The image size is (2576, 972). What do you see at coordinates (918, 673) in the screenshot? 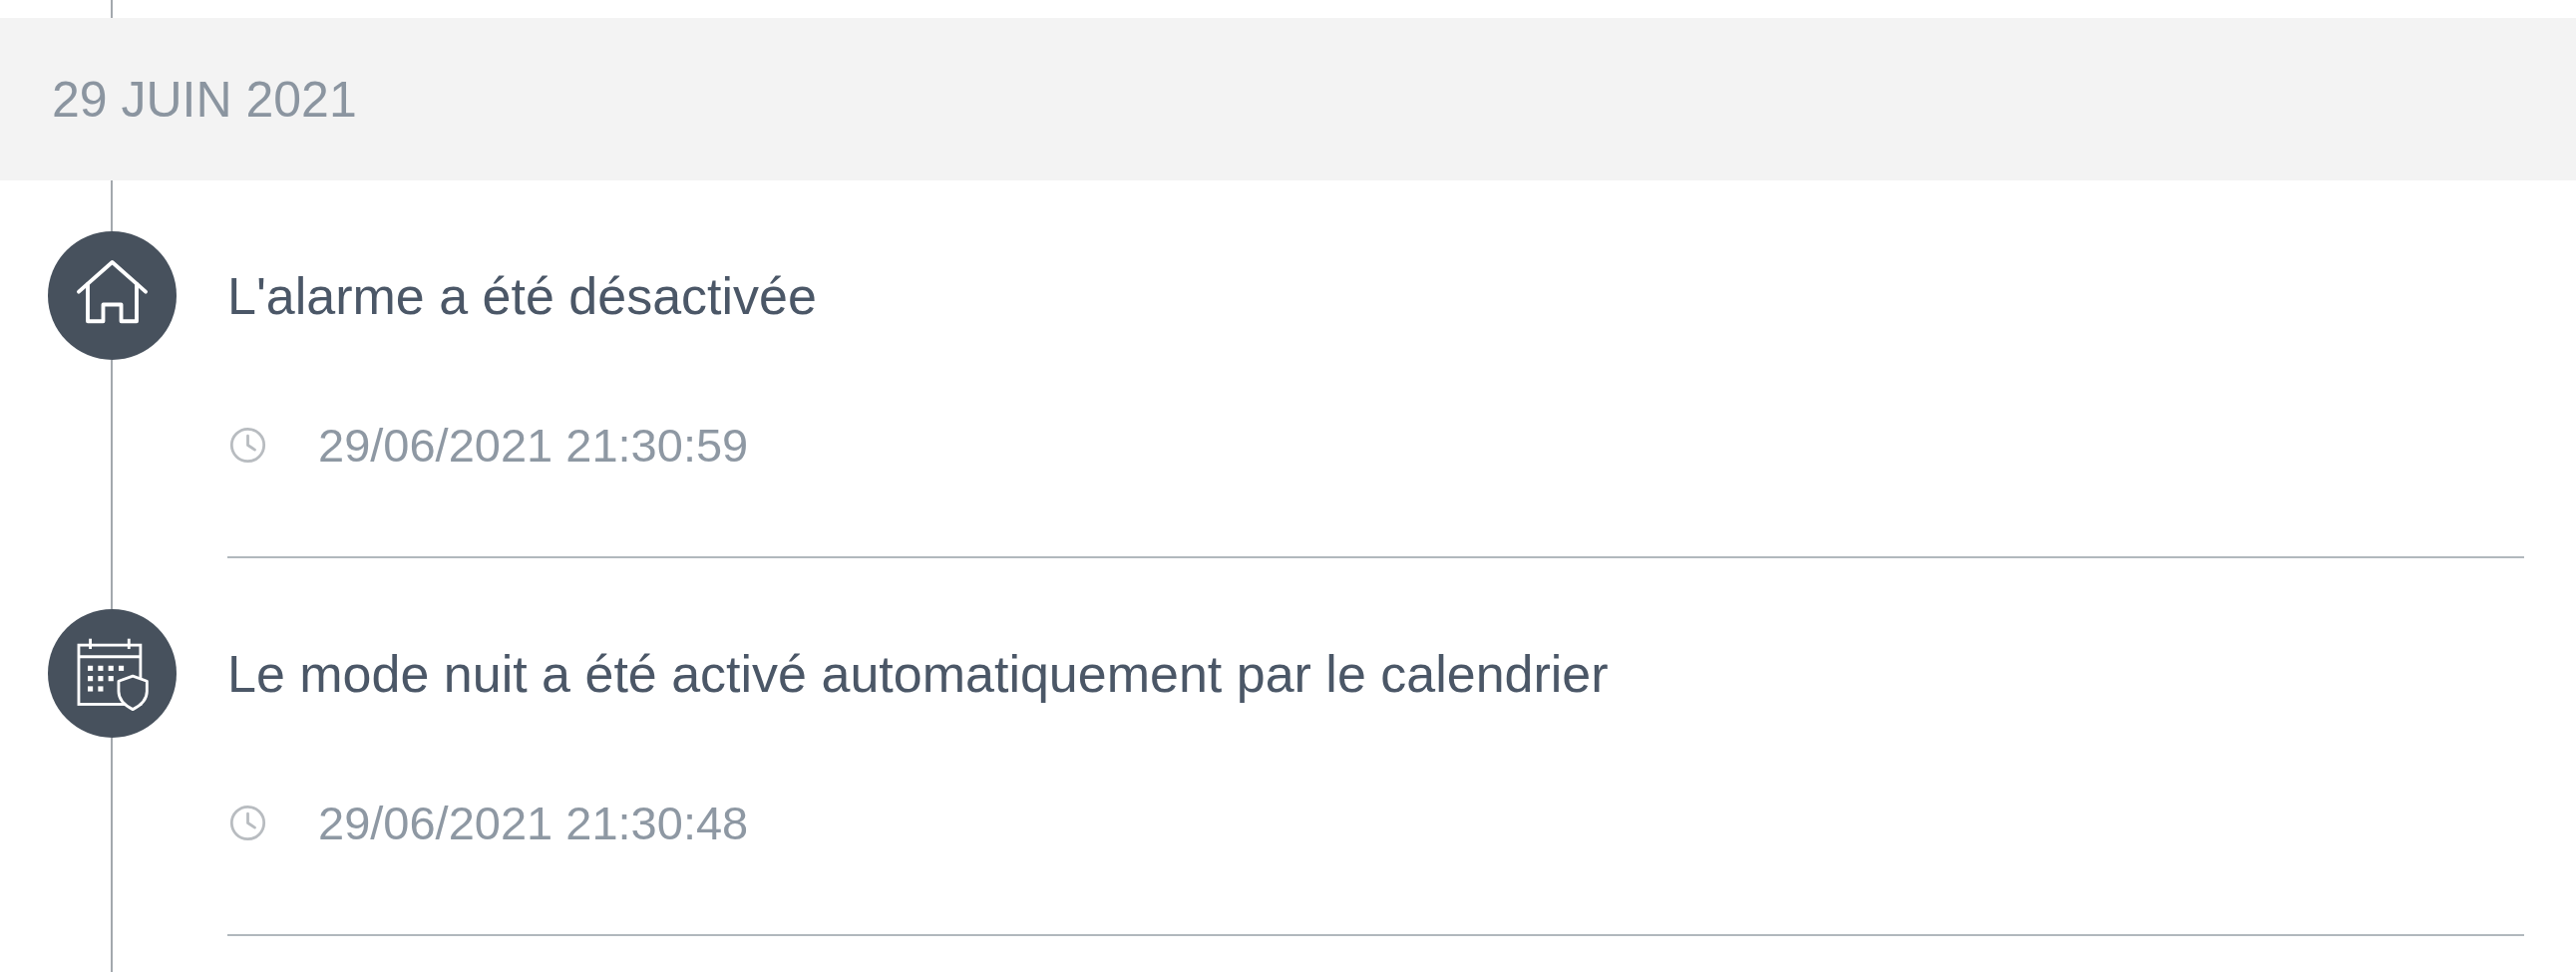
I see `event-title: Le mode nuit a été activé automatiquement par le calendrier` at bounding box center [918, 673].